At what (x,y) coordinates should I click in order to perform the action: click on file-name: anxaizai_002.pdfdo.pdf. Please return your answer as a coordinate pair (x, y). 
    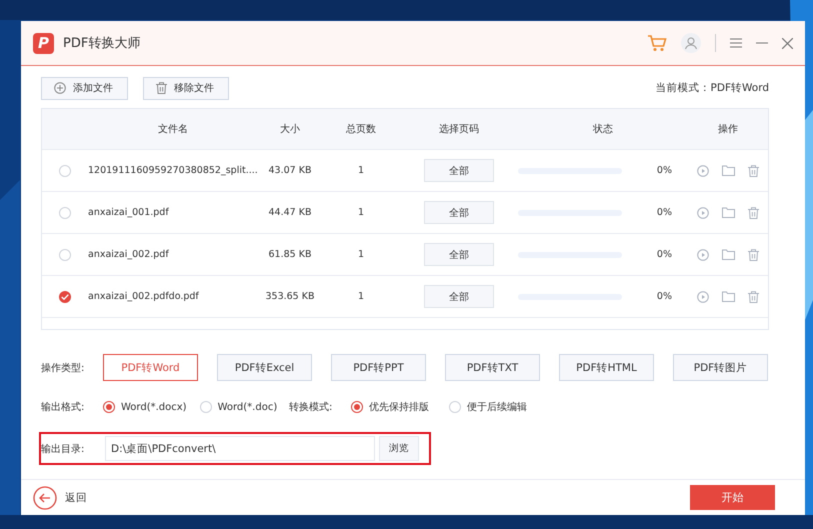
    Looking at the image, I should click on (144, 296).